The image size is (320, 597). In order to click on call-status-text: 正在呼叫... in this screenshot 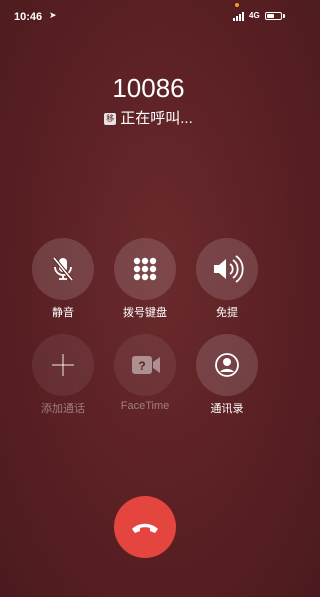, I will do `click(156, 118)`.